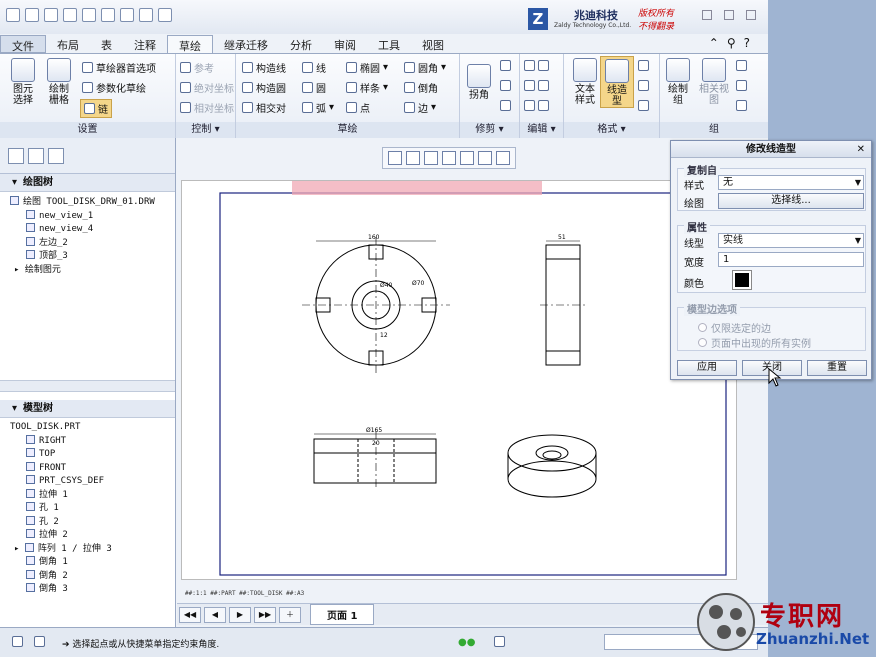  I want to click on style-select: 无 ▼, so click(791, 182).